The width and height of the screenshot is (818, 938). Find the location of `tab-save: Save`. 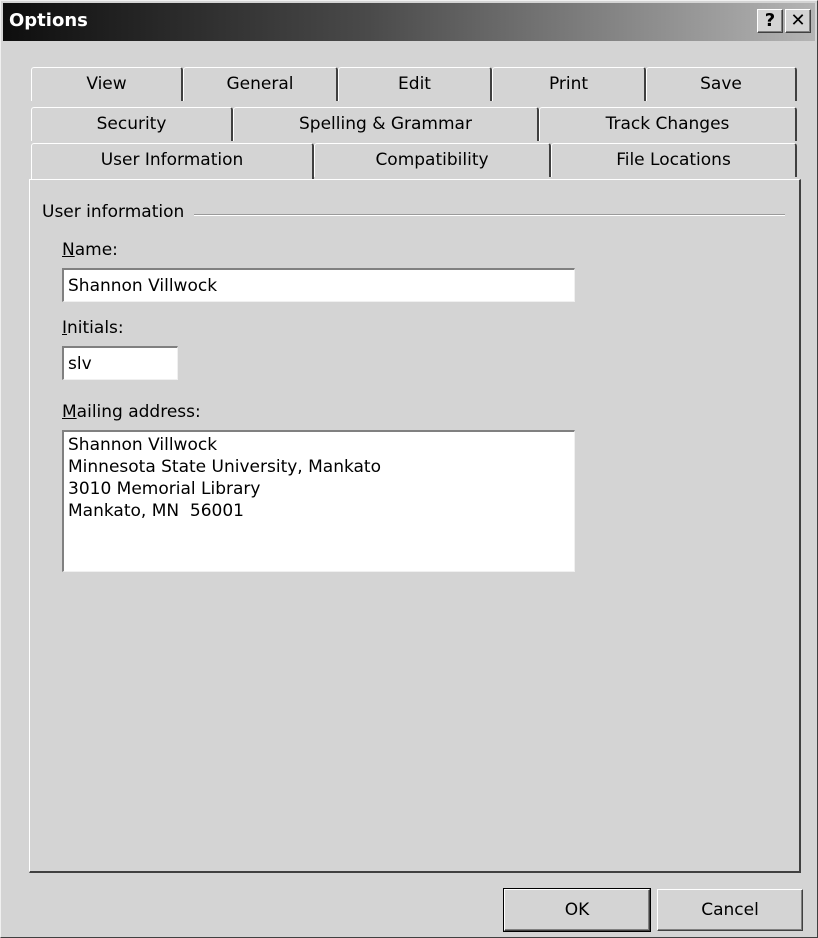

tab-save: Save is located at coordinates (721, 84).